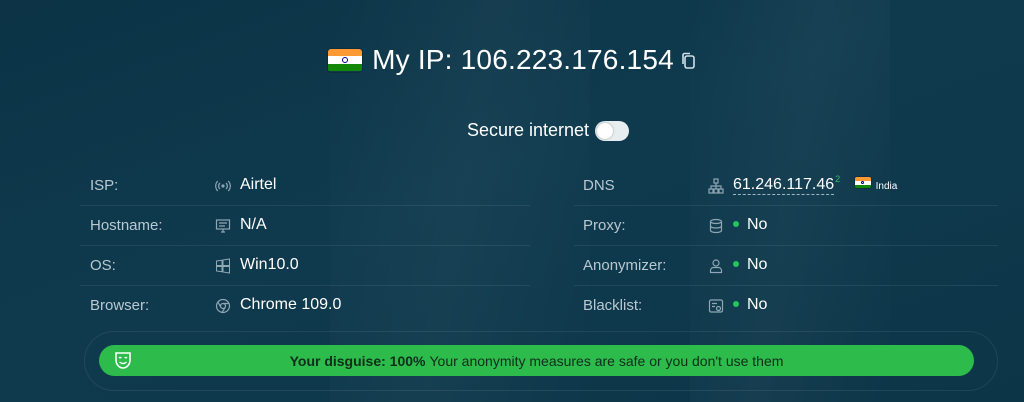  Describe the element at coordinates (223, 266) in the screenshot. I see `windows-icon` at that location.